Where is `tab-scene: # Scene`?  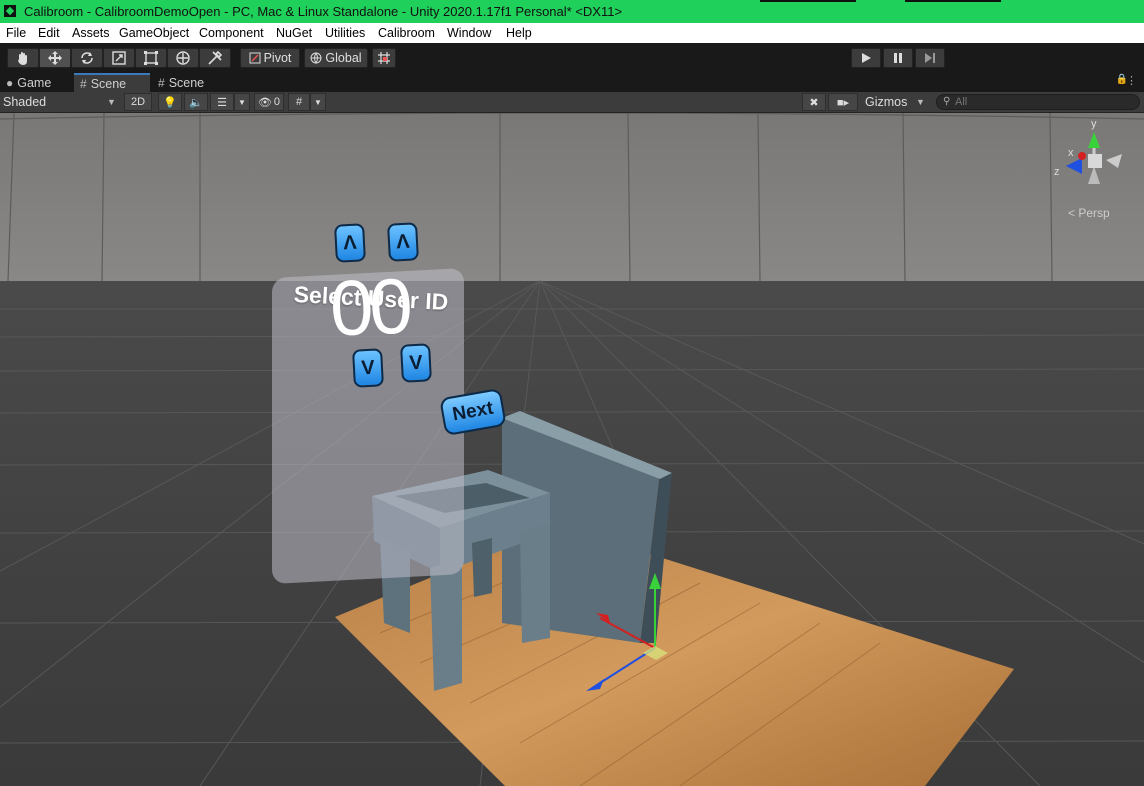 tab-scene: # Scene is located at coordinates (112, 82).